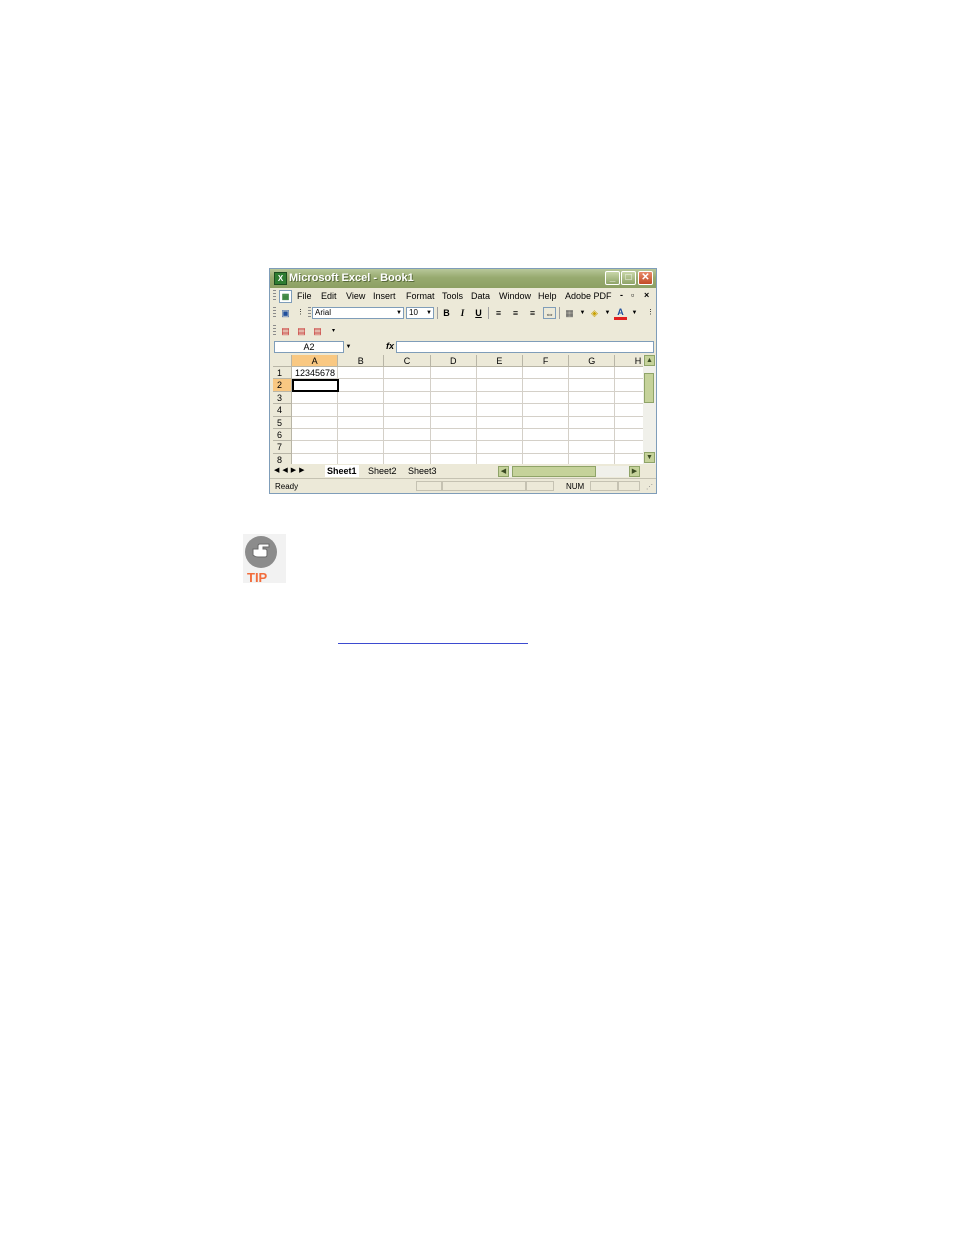 The width and height of the screenshot is (954, 1235). I want to click on menu-view: View, so click(355, 296).